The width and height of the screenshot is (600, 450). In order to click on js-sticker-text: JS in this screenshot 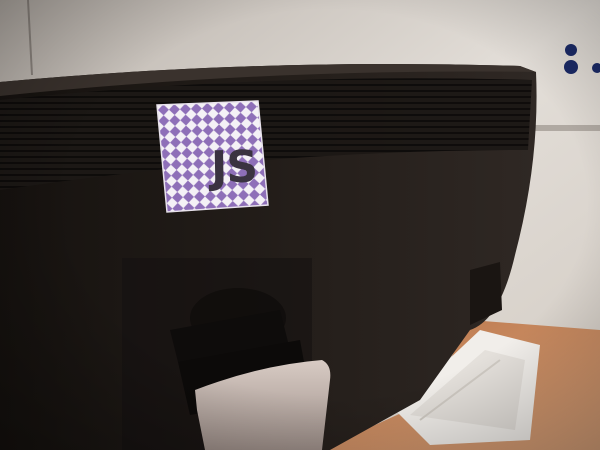, I will do `click(234, 167)`.